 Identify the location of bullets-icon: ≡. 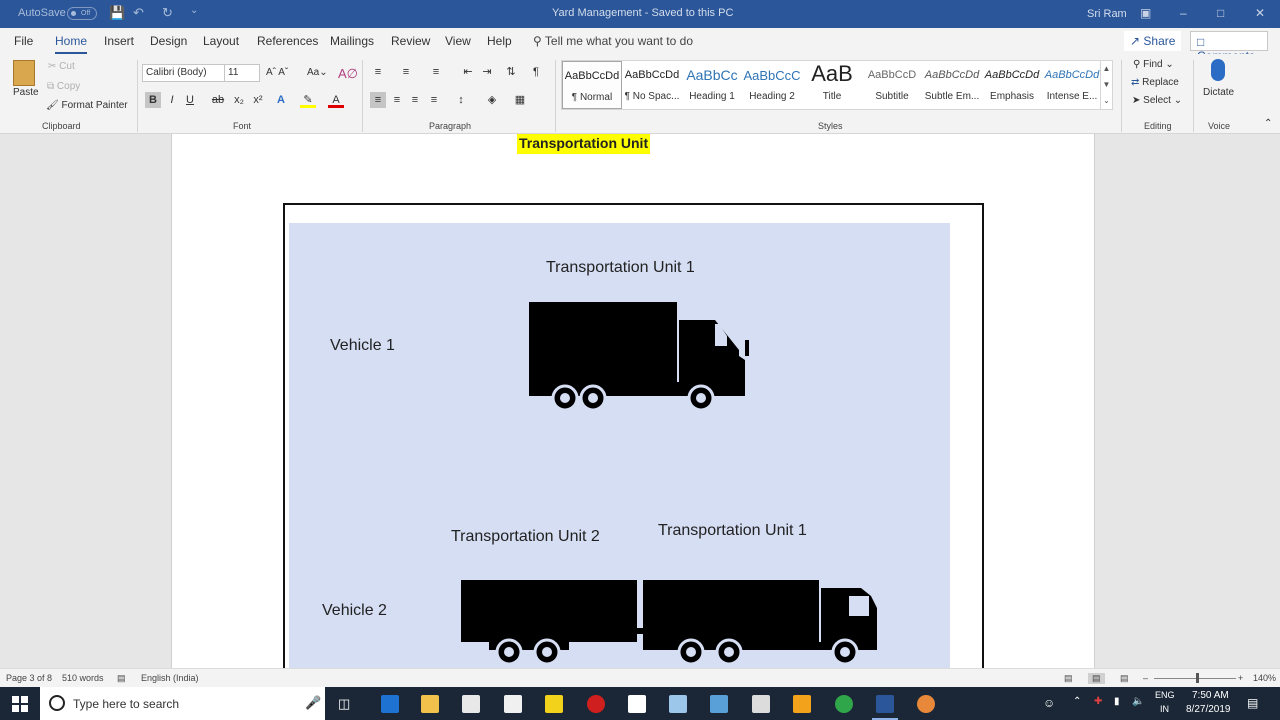
(378, 72).